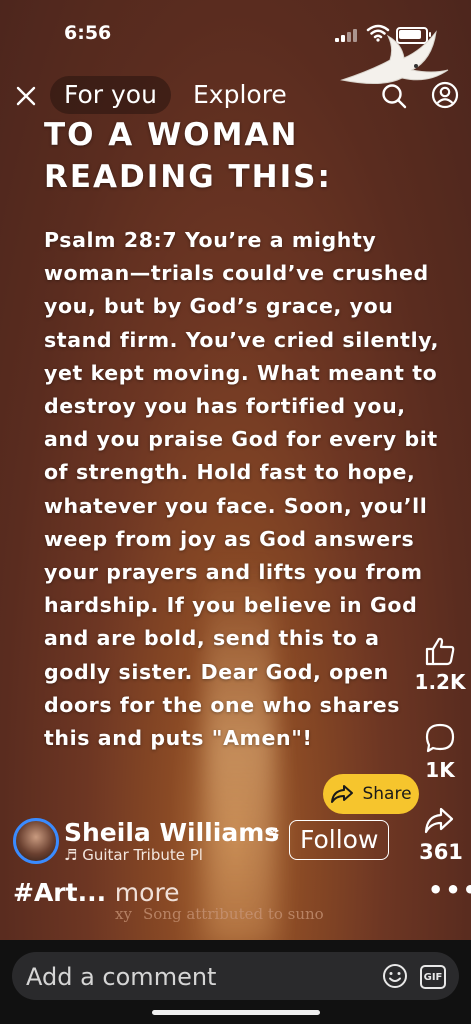 The height and width of the screenshot is (1024, 471). I want to click on body-line: whatever you face. Soon, you’ll, so click(236, 505).